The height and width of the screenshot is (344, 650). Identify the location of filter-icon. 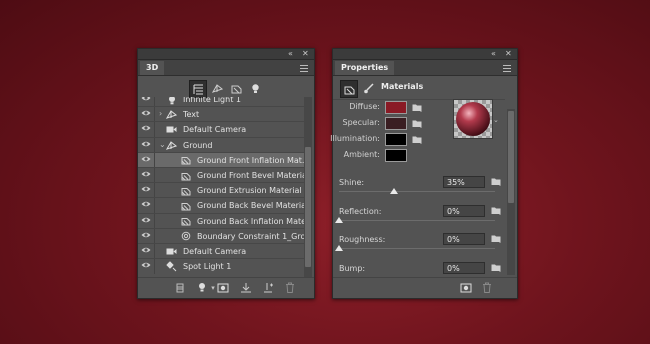
(180, 287).